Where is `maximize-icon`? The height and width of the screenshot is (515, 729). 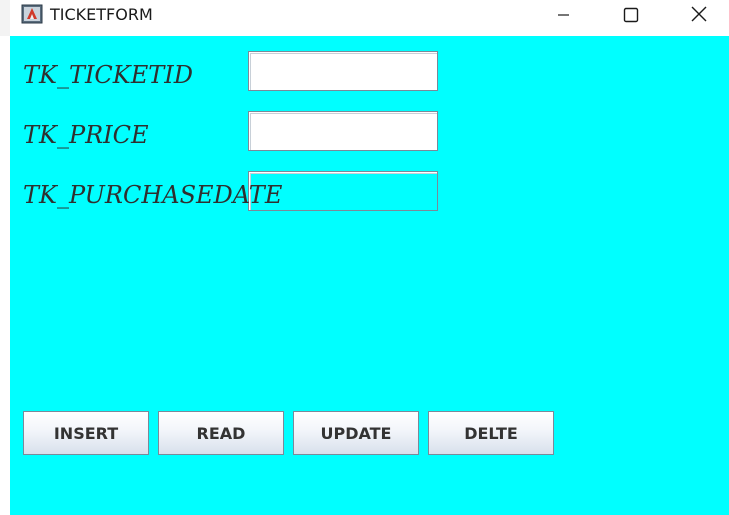 maximize-icon is located at coordinates (631, 15).